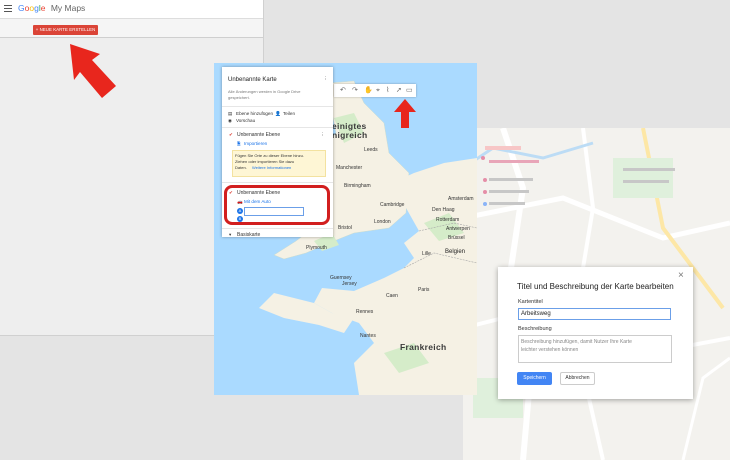 This screenshot has height=460, width=730. I want to click on description-placeholder: leichter verstehen können, so click(550, 350).